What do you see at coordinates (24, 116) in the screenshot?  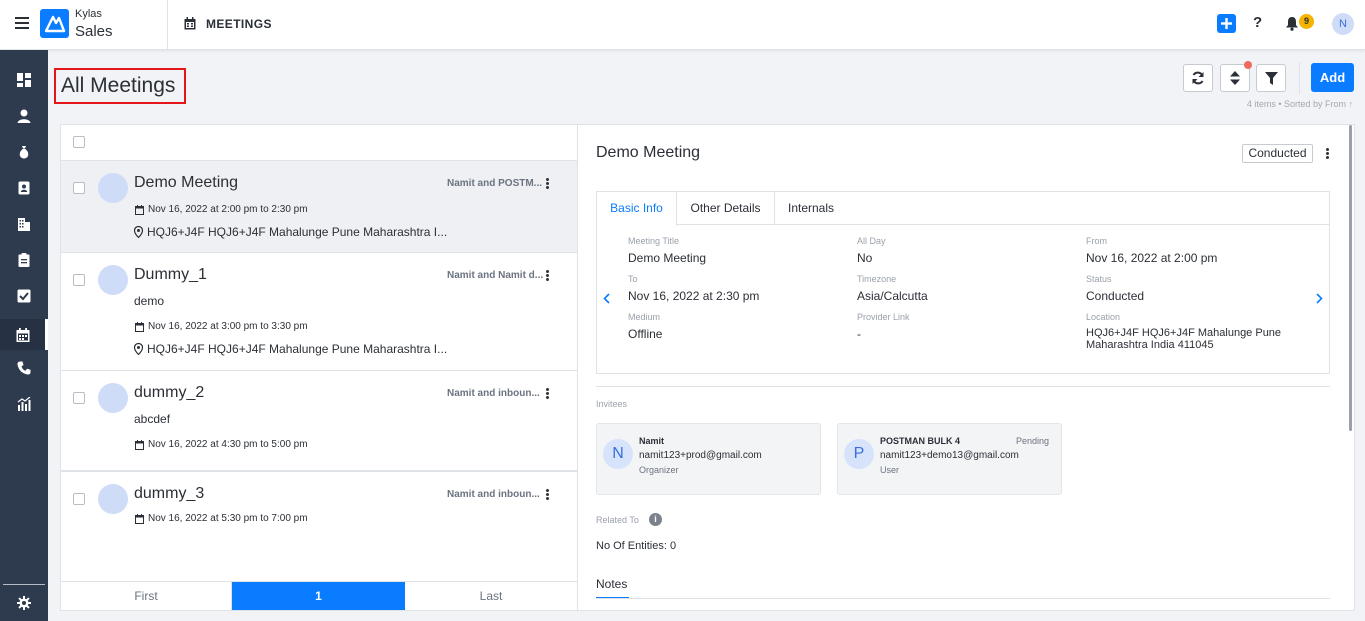 I see `user-icon` at bounding box center [24, 116].